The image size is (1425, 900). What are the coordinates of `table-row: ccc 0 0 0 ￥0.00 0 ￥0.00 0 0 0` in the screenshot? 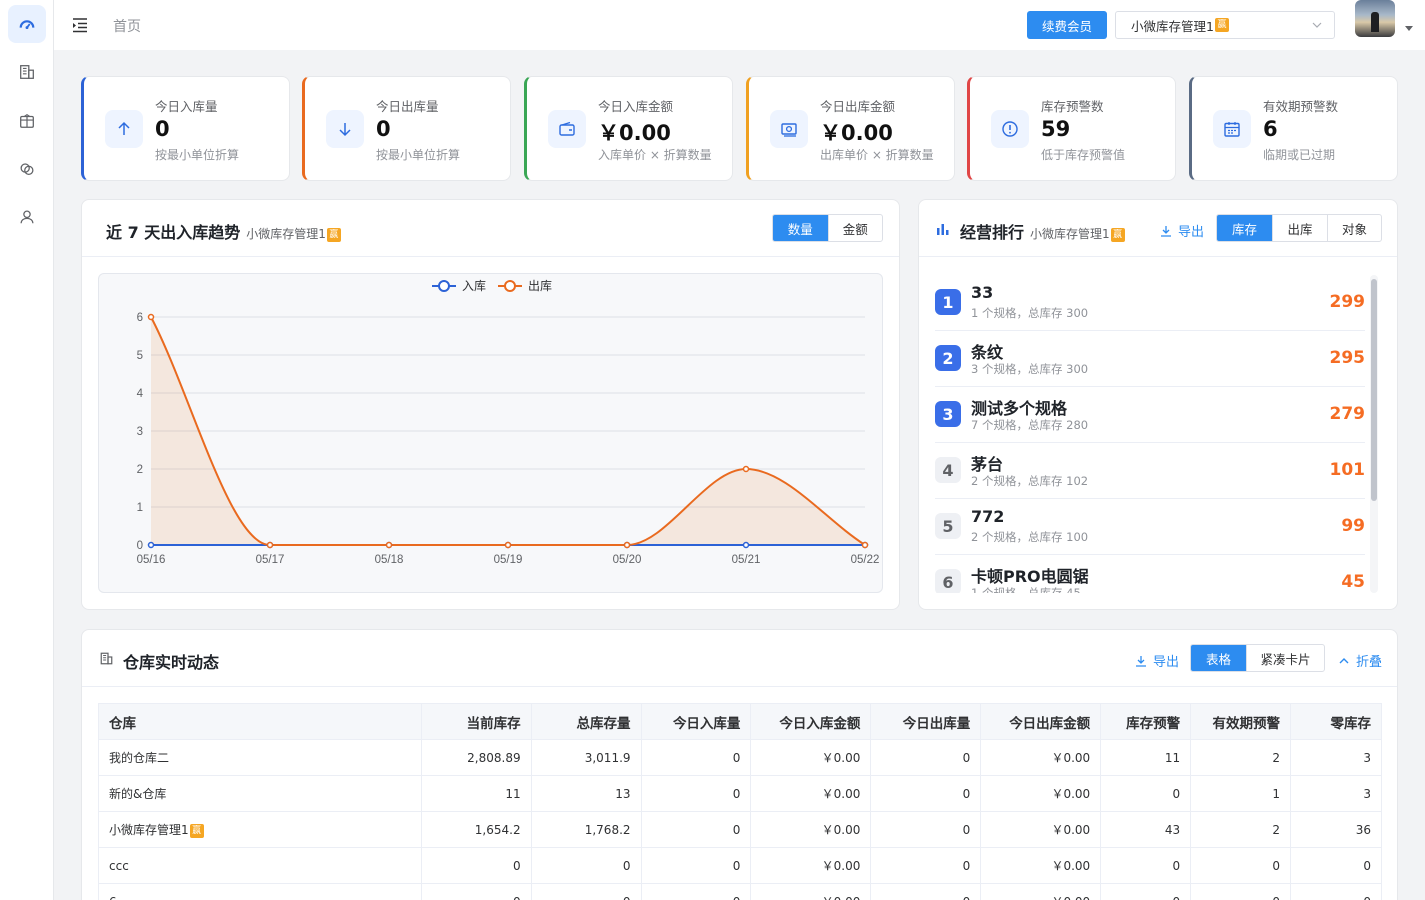 It's located at (740, 865).